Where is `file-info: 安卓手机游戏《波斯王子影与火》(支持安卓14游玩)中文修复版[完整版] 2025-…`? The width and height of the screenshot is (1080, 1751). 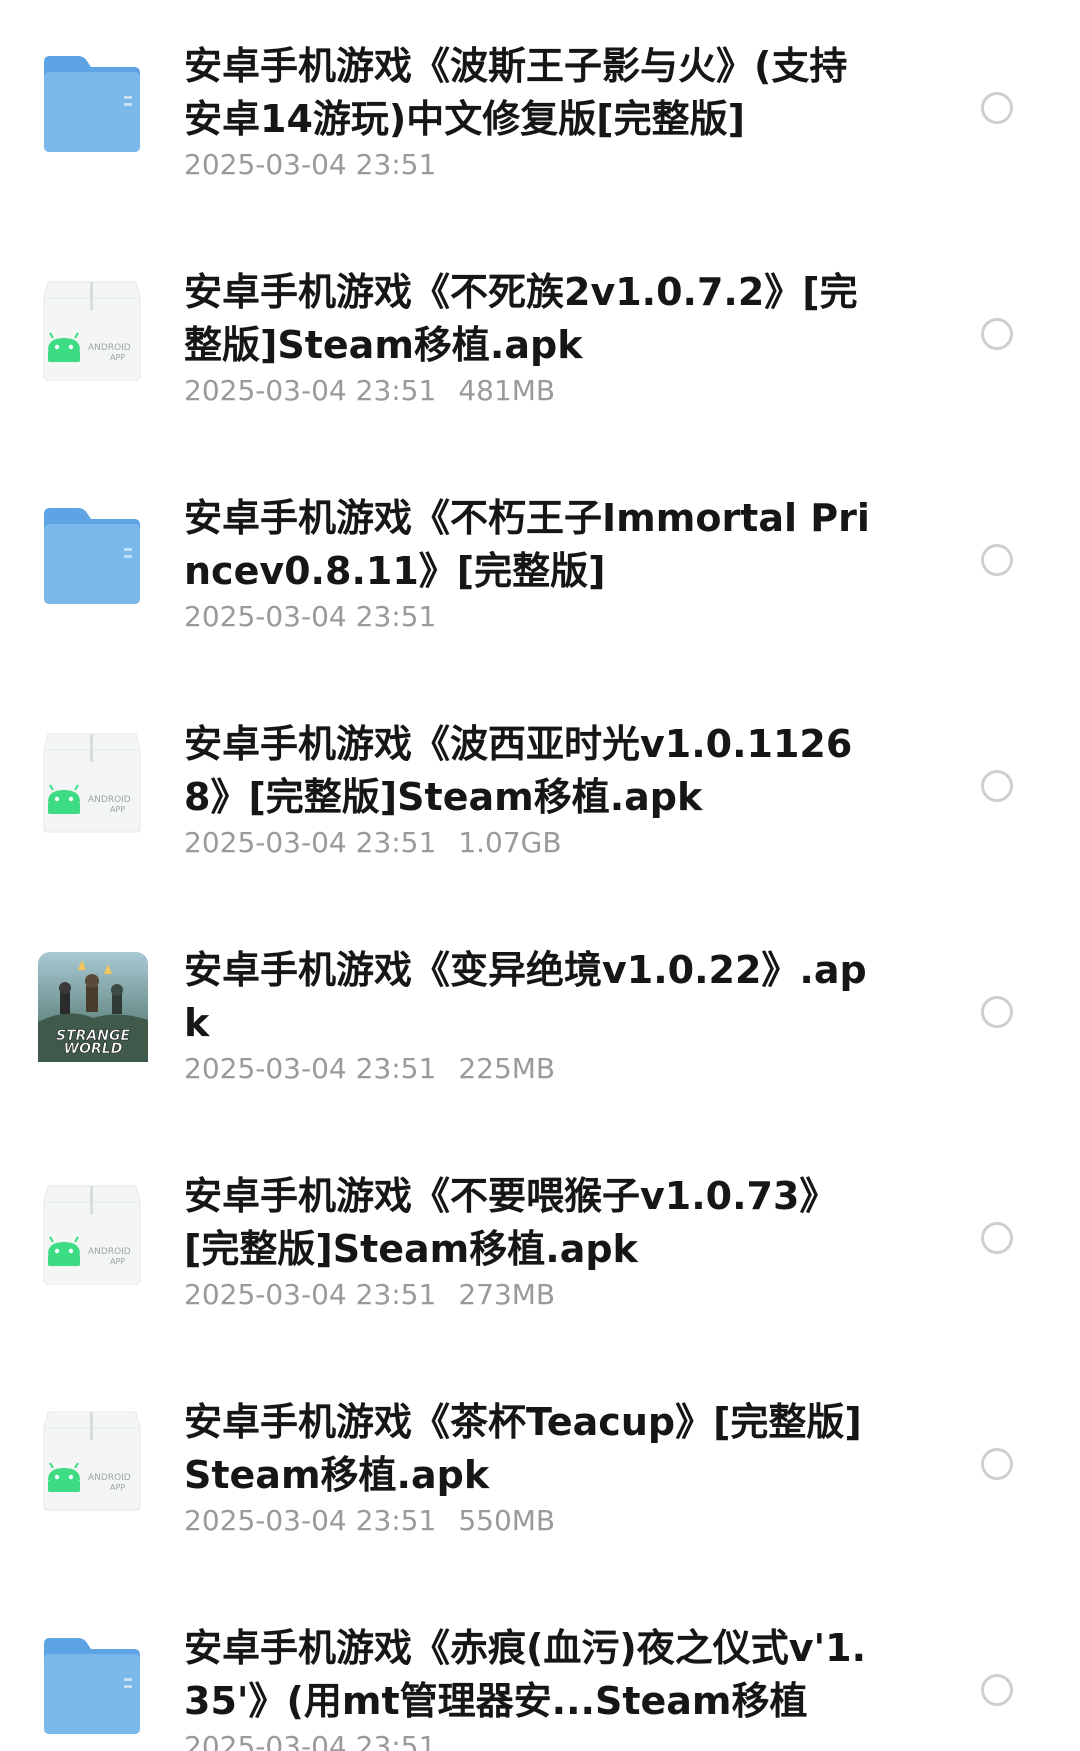 file-info: 安卓手机游戏《波斯王子影与火》(支持安卓14游玩)中文修复版[完整版] 2025-… is located at coordinates (534, 111).